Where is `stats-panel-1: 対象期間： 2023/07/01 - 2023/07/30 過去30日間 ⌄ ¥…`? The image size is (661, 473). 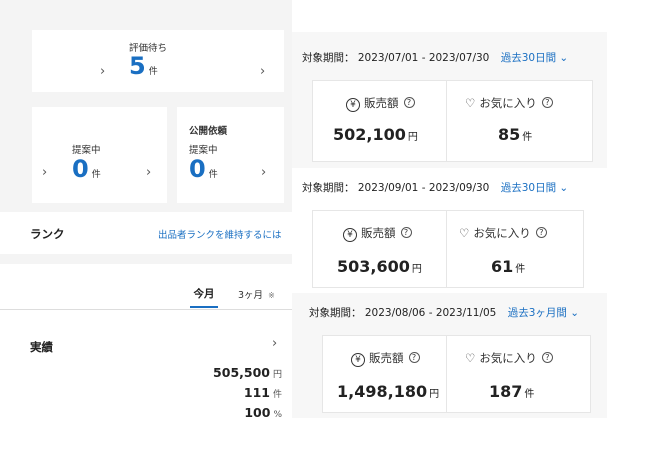 stats-panel-1: 対象期間： 2023/07/01 - 2023/07/30 過去30日間 ⌄ ¥… is located at coordinates (449, 100).